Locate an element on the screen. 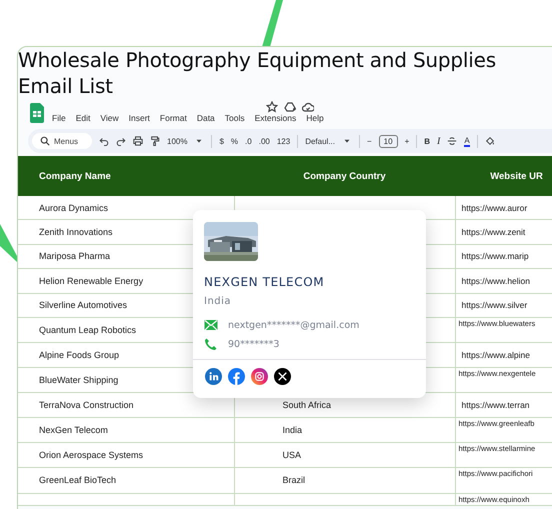 This screenshot has width=552, height=509. text-color-button: A is located at coordinates (467, 141).